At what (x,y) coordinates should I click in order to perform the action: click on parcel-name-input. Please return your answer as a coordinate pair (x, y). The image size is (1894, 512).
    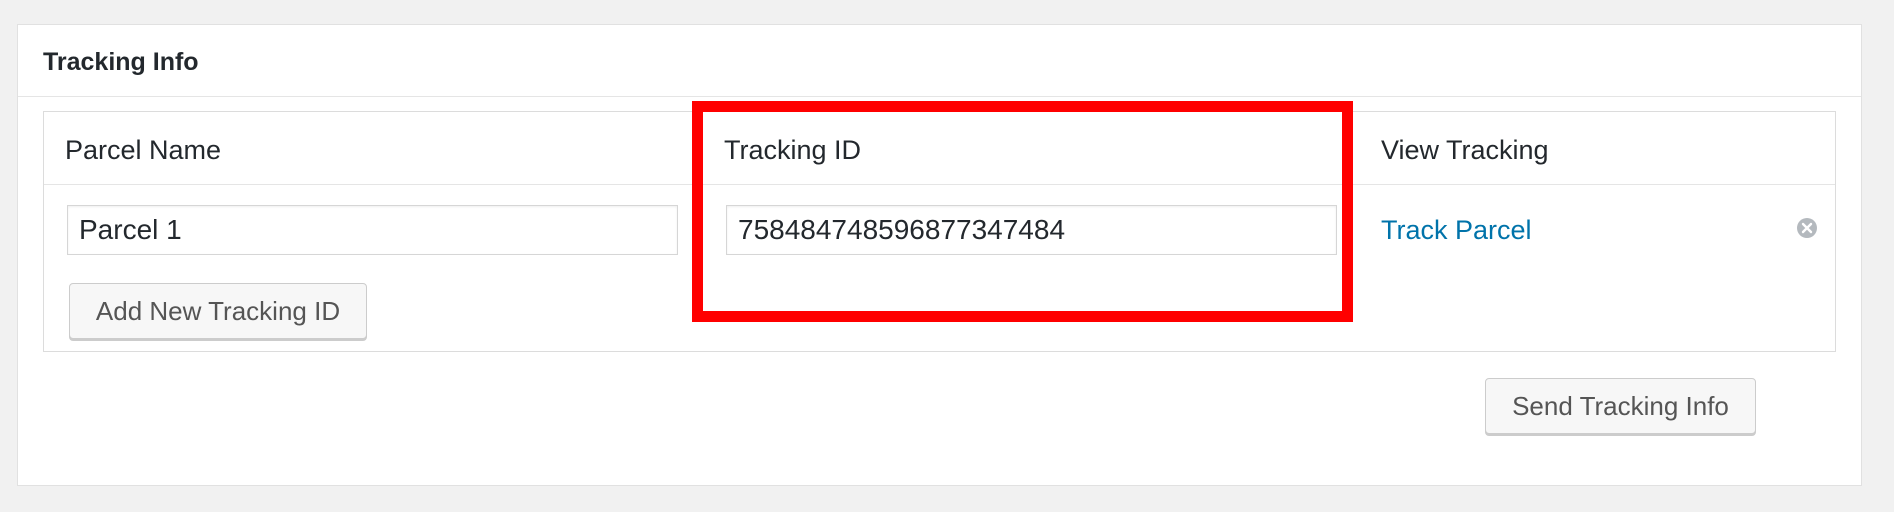
    Looking at the image, I should click on (372, 230).